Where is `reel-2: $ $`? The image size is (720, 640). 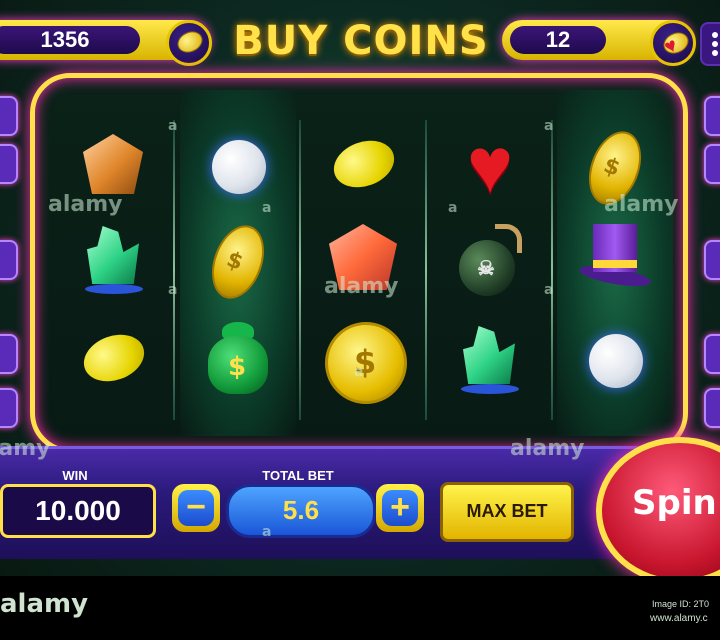
reel-2: $ $ is located at coordinates (238, 263).